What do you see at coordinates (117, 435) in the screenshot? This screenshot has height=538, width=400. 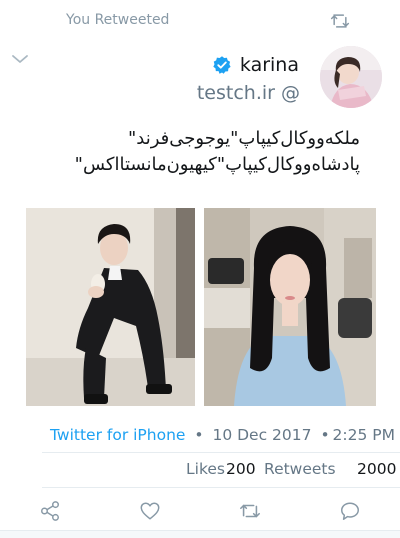 I see `tweet-source-link: Twitter for iPhone` at bounding box center [117, 435].